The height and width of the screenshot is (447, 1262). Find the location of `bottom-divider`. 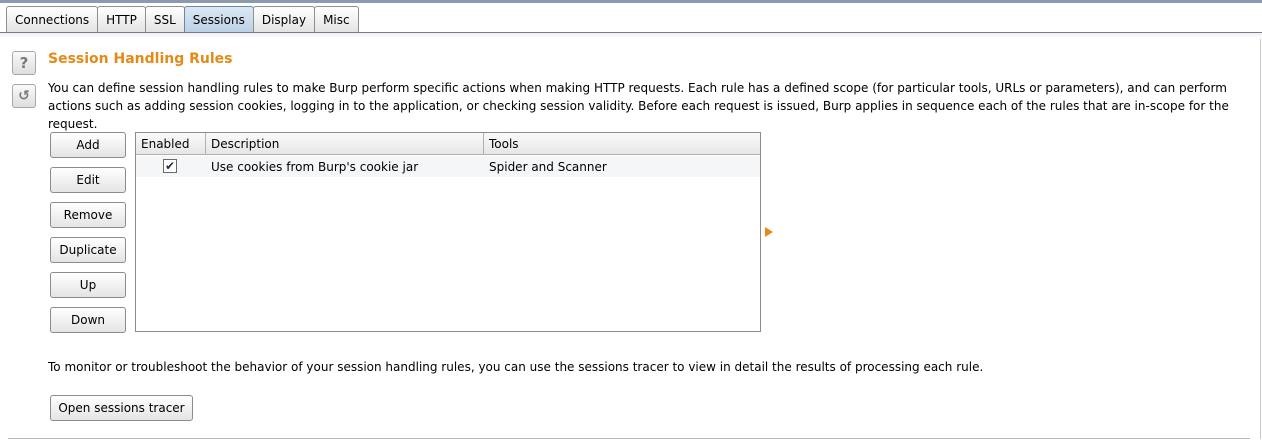

bottom-divider is located at coordinates (629, 438).